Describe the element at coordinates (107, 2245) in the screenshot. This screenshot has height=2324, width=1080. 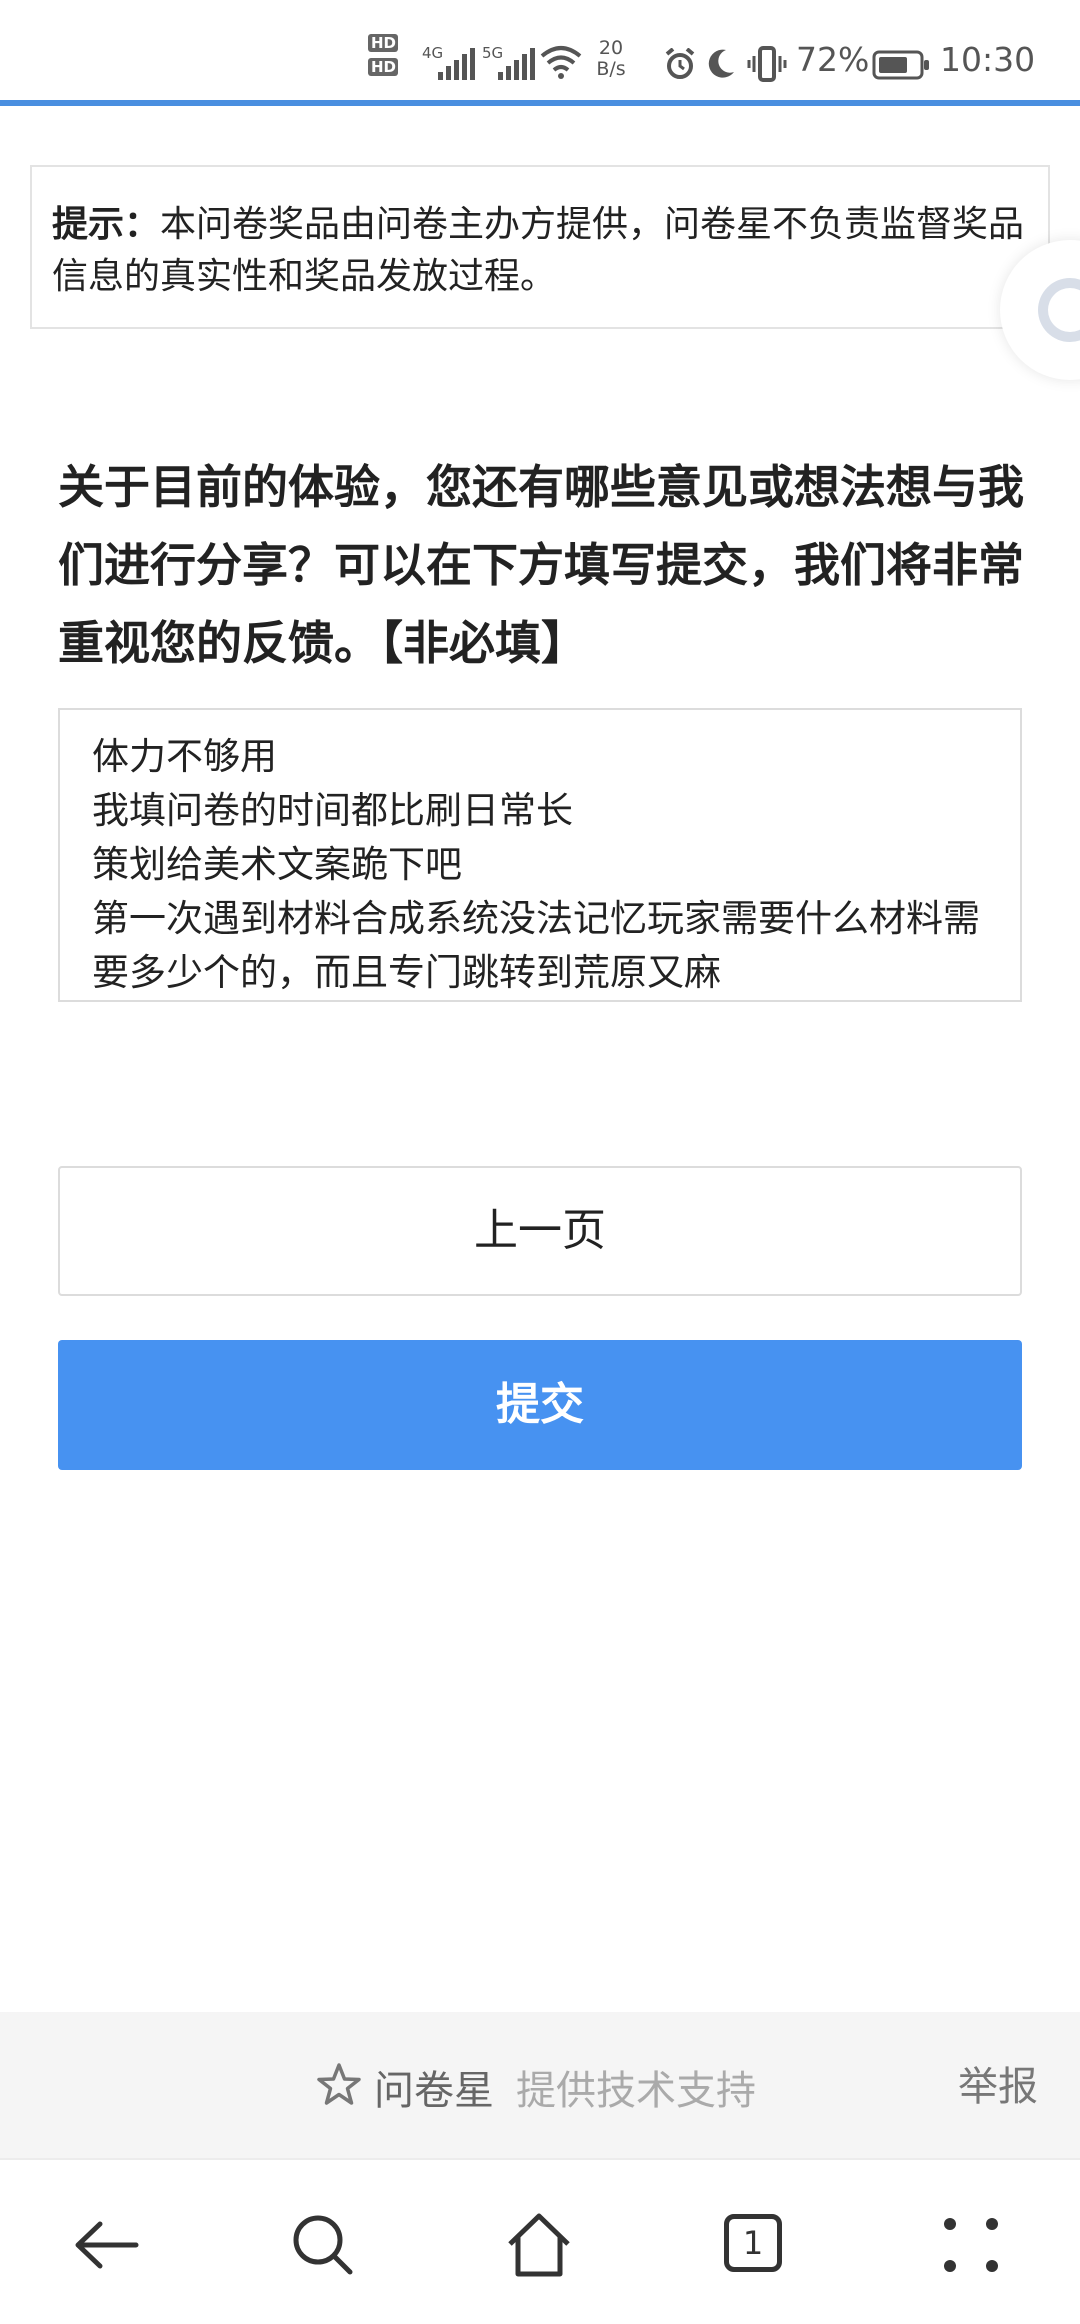
I see `back-arrow-icon` at that location.